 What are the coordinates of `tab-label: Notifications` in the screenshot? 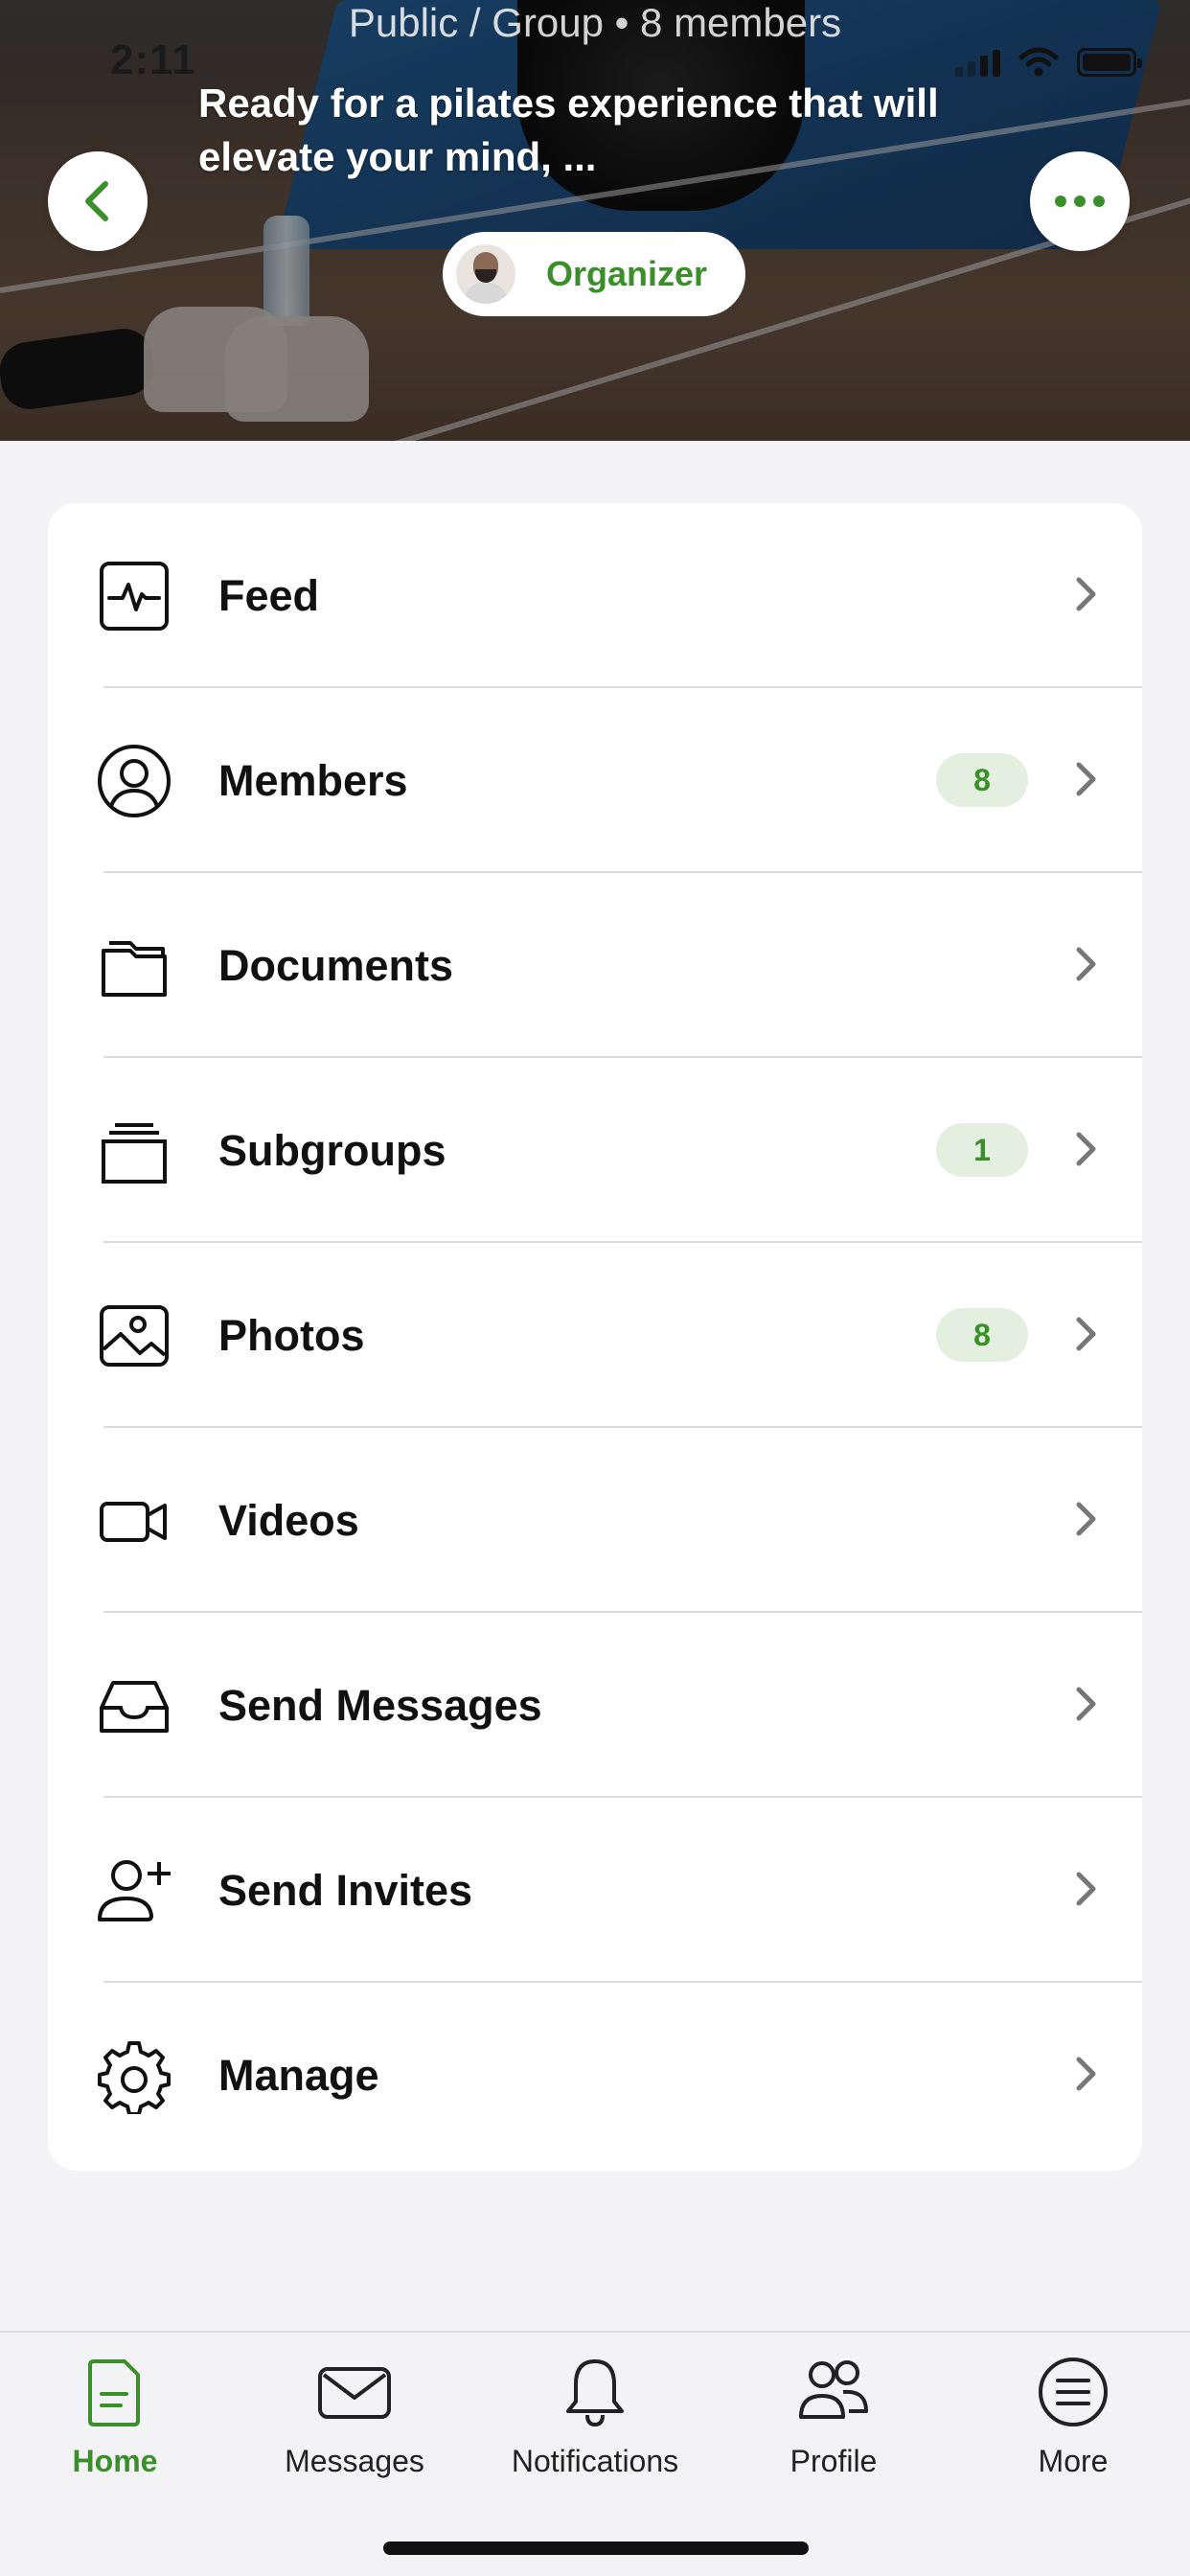 It's located at (595, 2461).